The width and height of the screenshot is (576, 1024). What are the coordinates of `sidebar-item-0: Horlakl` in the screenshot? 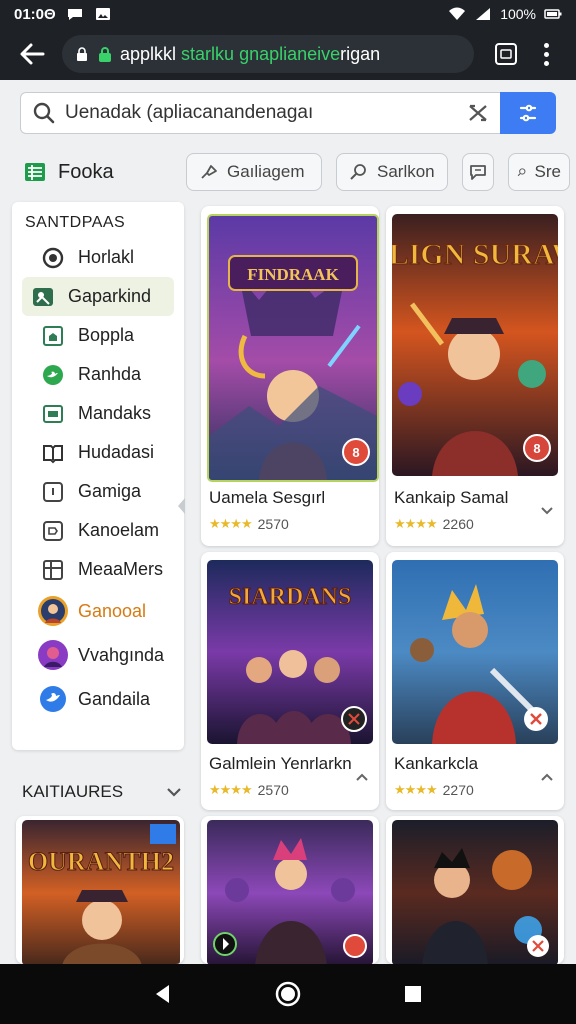 It's located at (98, 257).